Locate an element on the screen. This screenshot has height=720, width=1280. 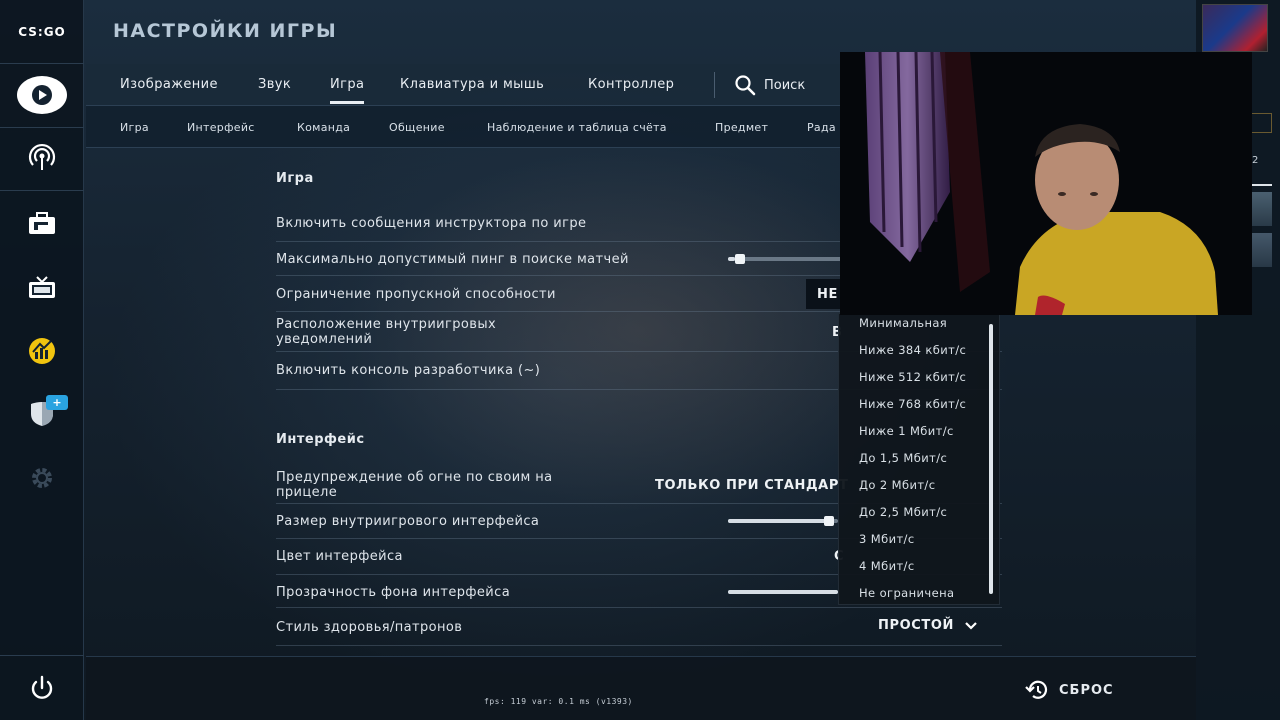
reset-label: СБРОС is located at coordinates (1086, 690).